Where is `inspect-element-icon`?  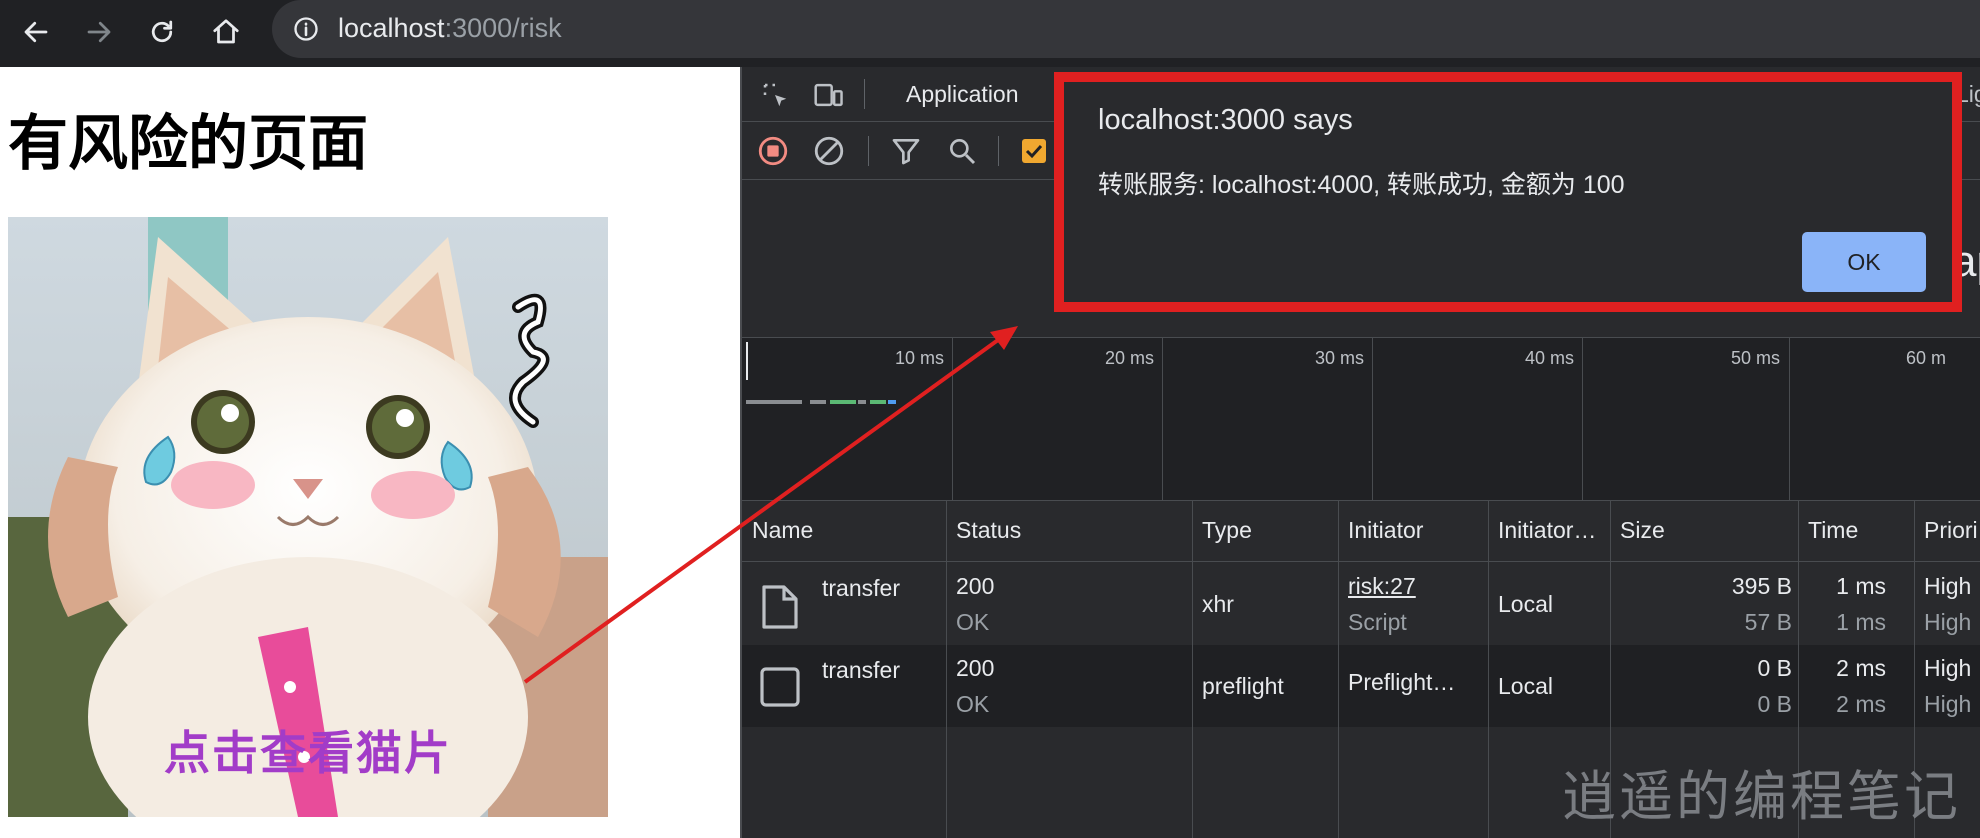
inspect-element-icon is located at coordinates (775, 95).